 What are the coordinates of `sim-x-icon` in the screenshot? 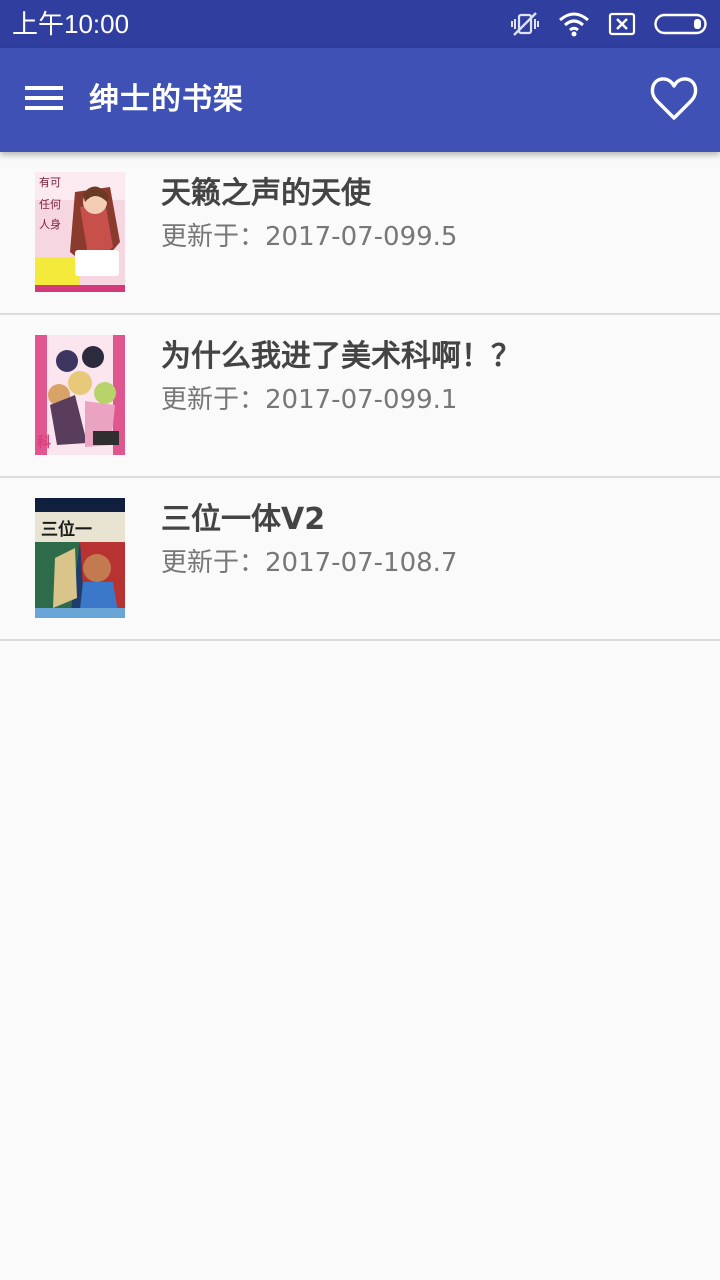 It's located at (622, 24).